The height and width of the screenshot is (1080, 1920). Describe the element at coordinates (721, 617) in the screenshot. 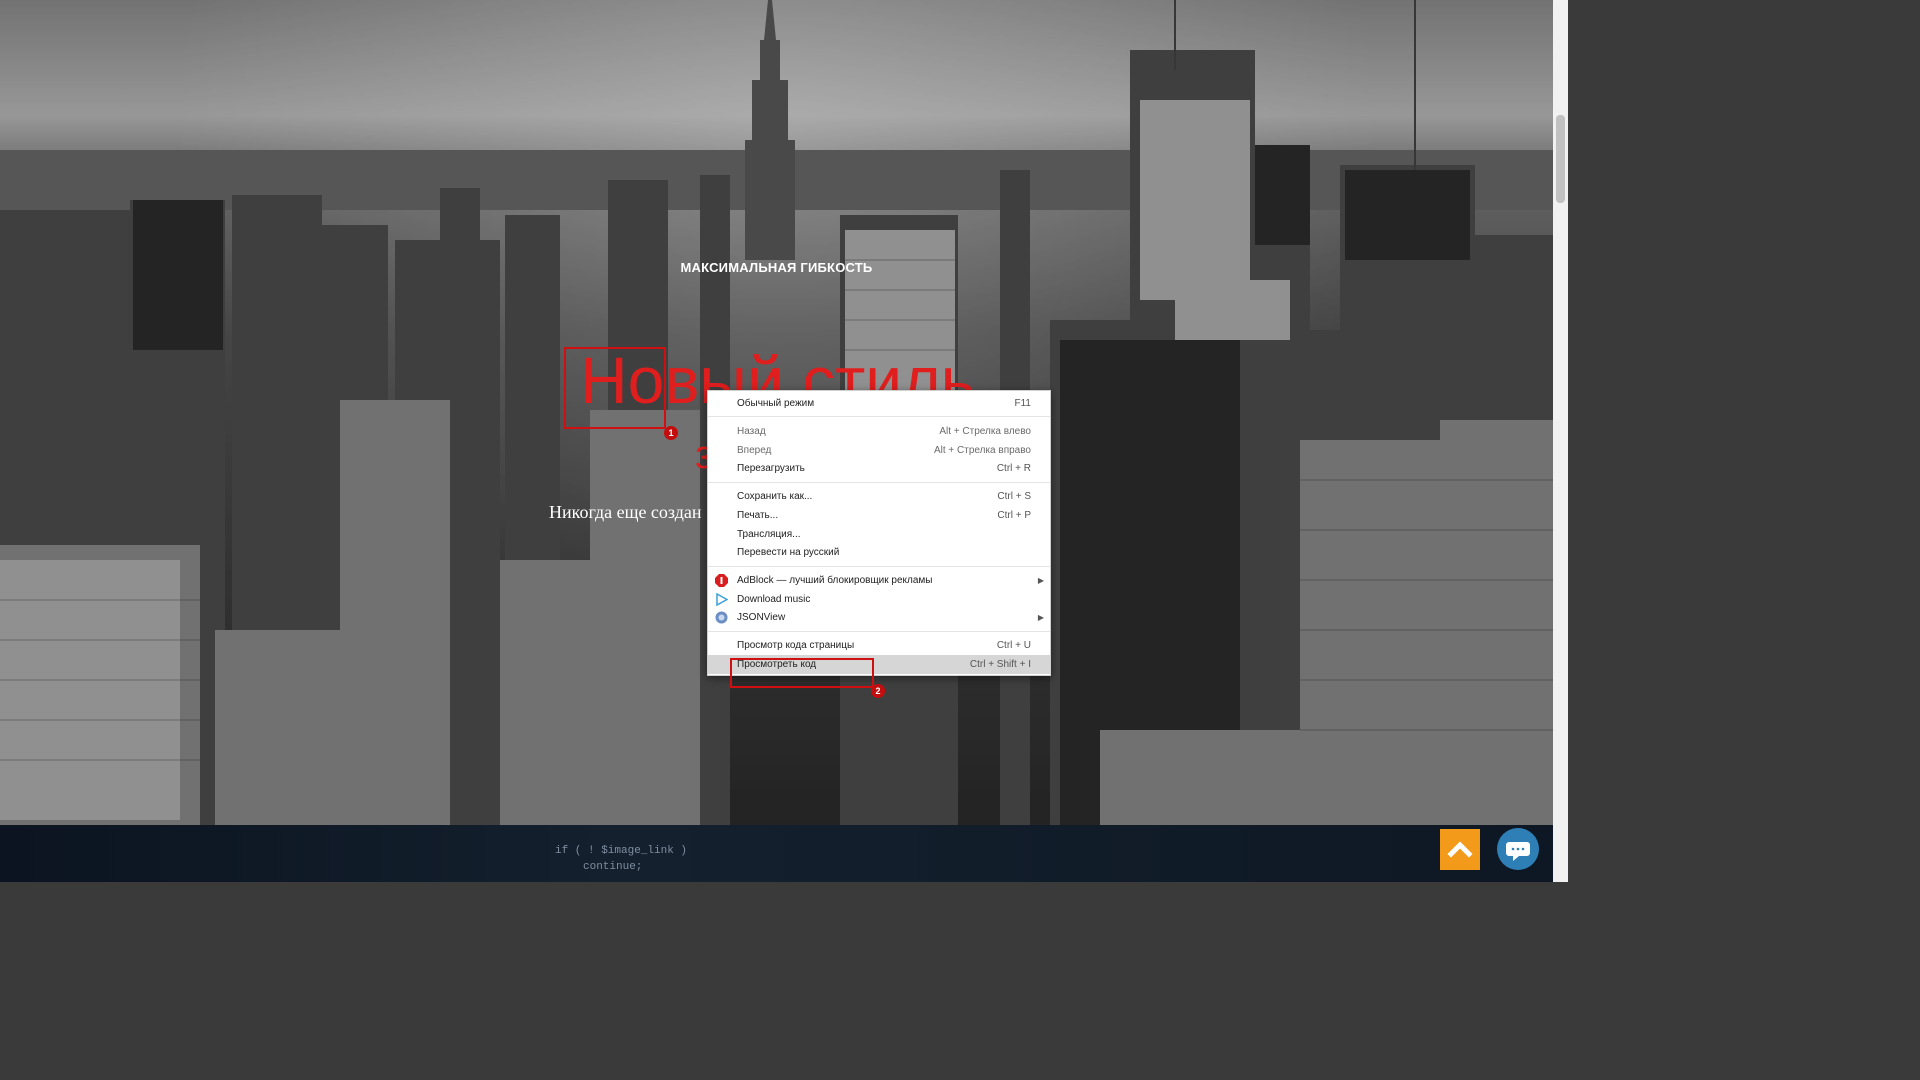

I see `jsonview-icon` at that location.